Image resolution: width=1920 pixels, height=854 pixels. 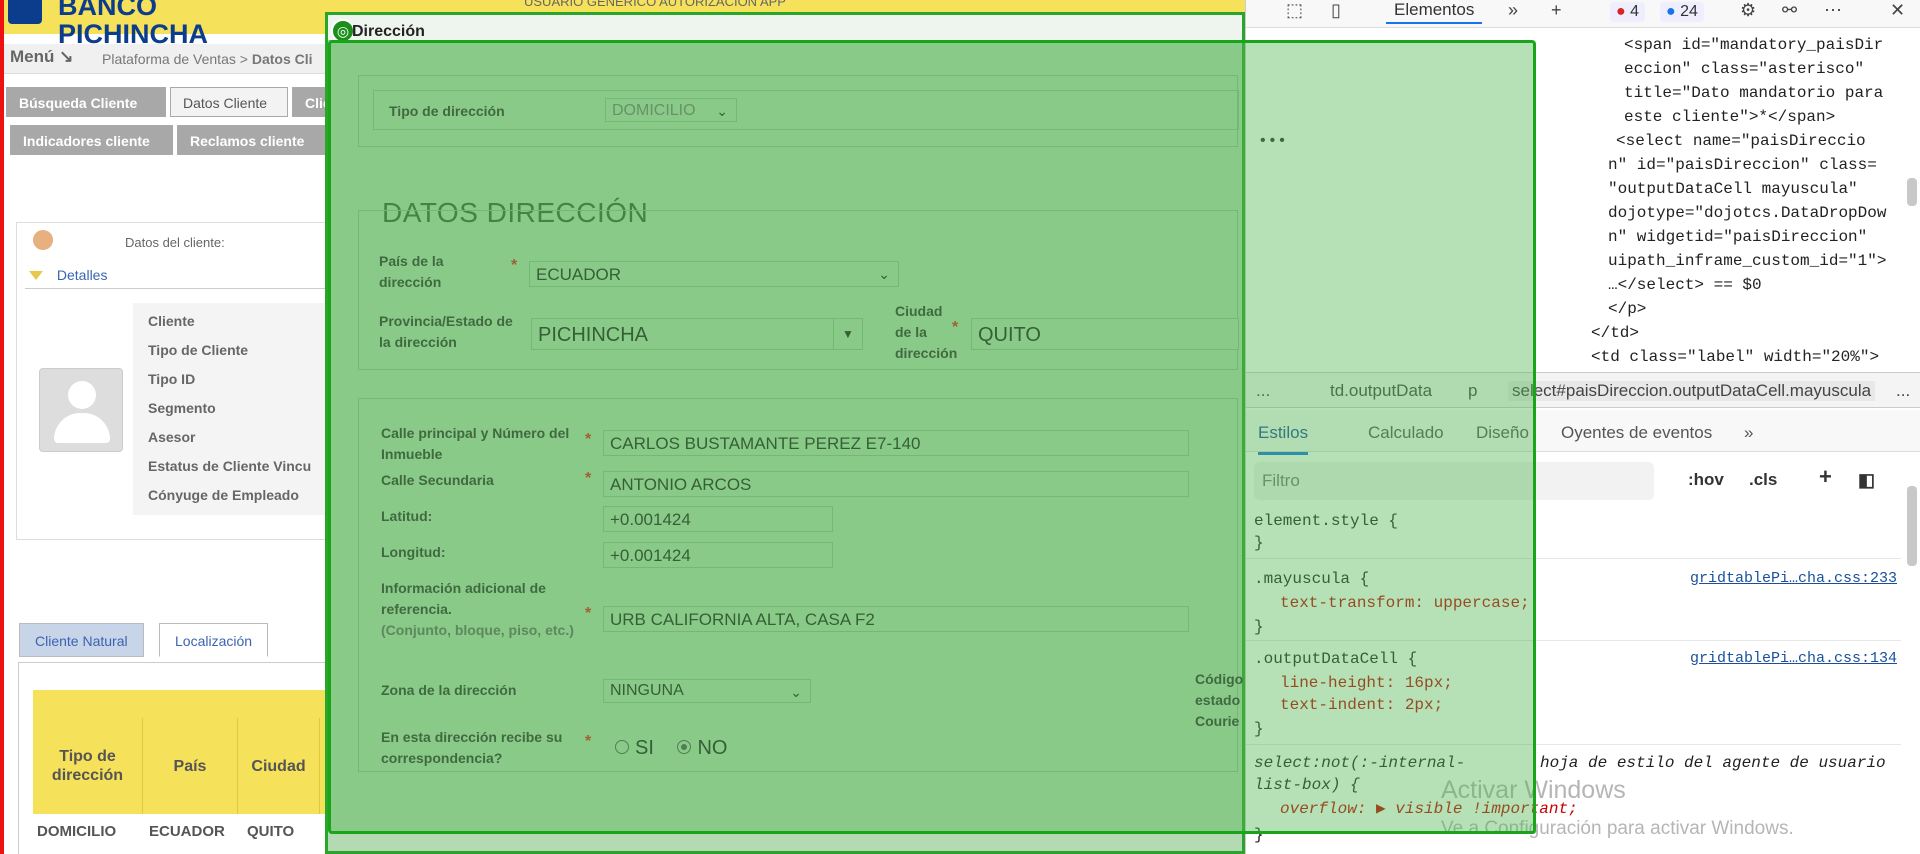 What do you see at coordinates (229, 102) in the screenshot?
I see `tab-datos-cliente: Datos Cliente` at bounding box center [229, 102].